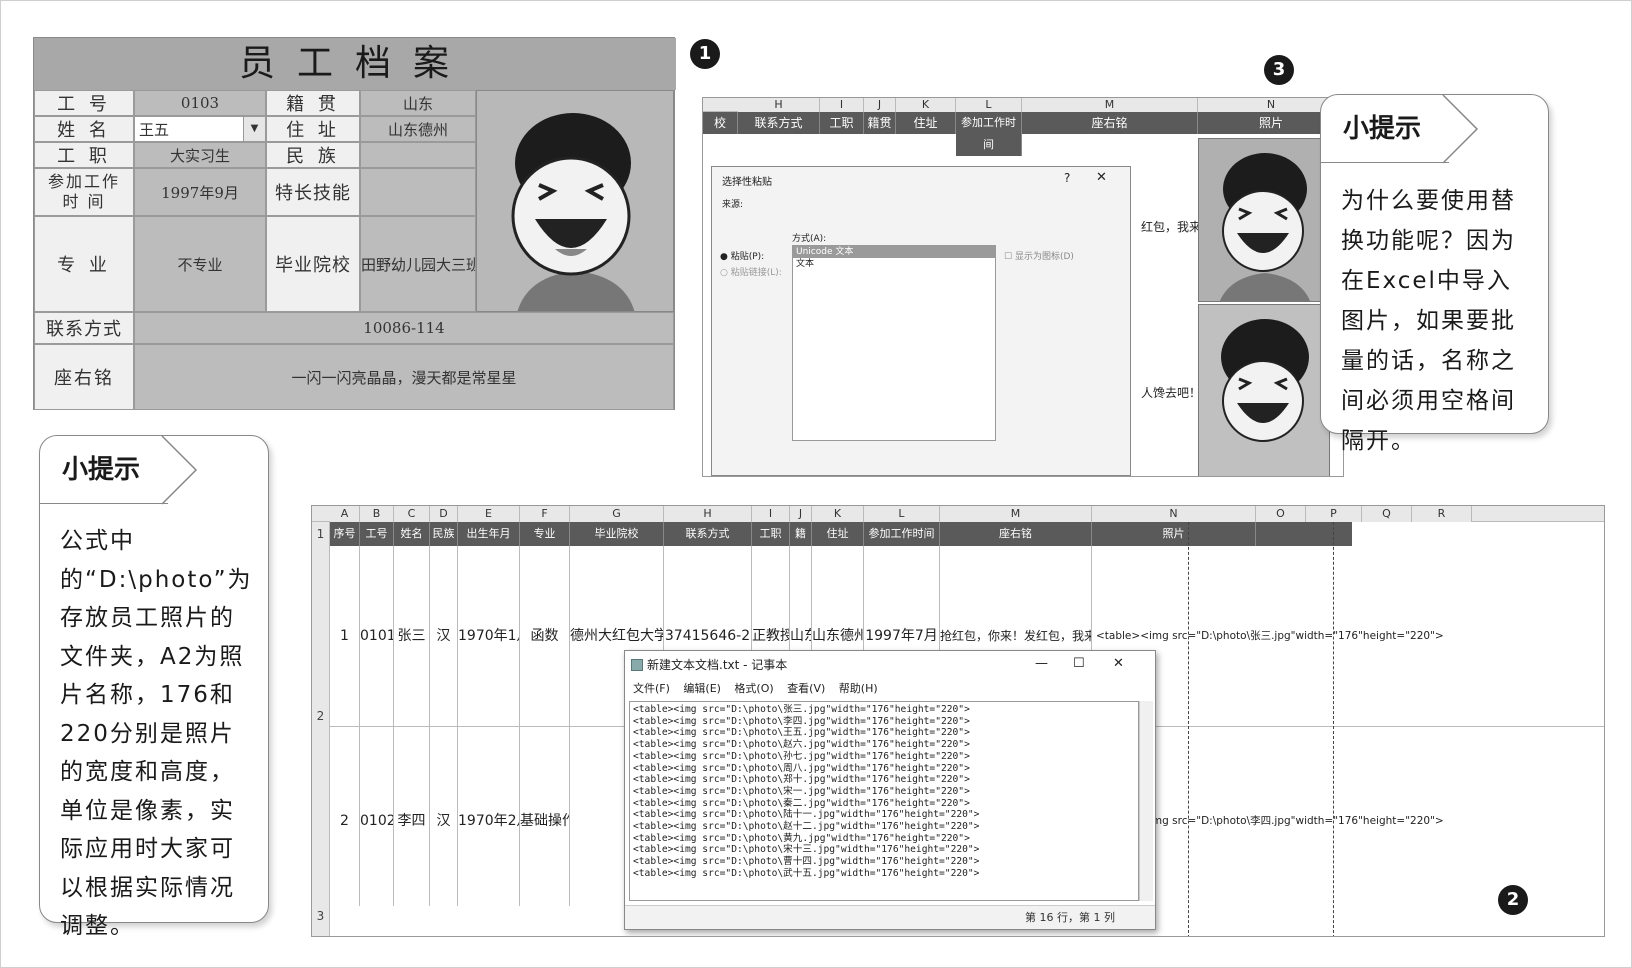 The width and height of the screenshot is (1632, 968). Describe the element at coordinates (742, 255) in the screenshot. I see `paste-radio: ● 粘贴(P):` at that location.